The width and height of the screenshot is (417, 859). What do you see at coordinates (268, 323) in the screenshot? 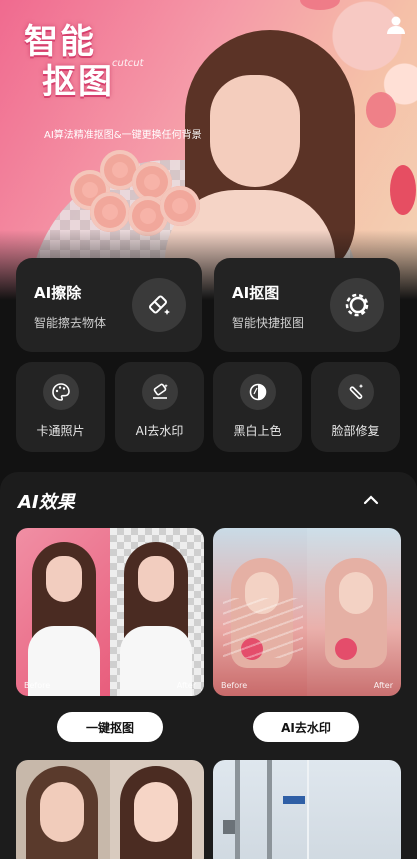
I see `feature-subtitle: 智能快捷抠图` at bounding box center [268, 323].